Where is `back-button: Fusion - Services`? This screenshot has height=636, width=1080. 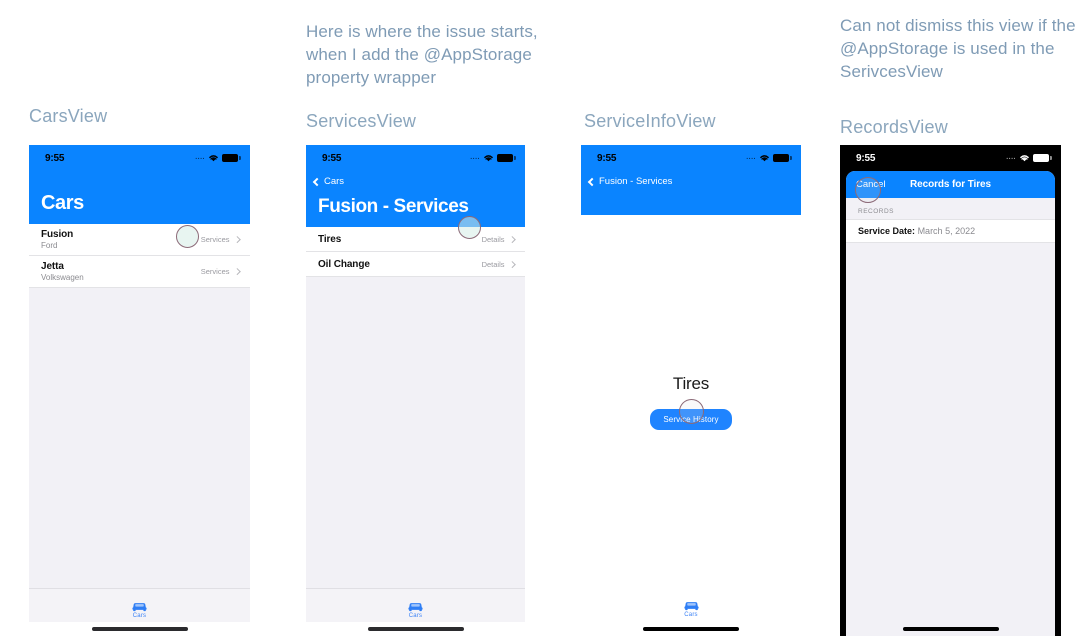
back-button: Fusion - Services is located at coordinates (691, 180).